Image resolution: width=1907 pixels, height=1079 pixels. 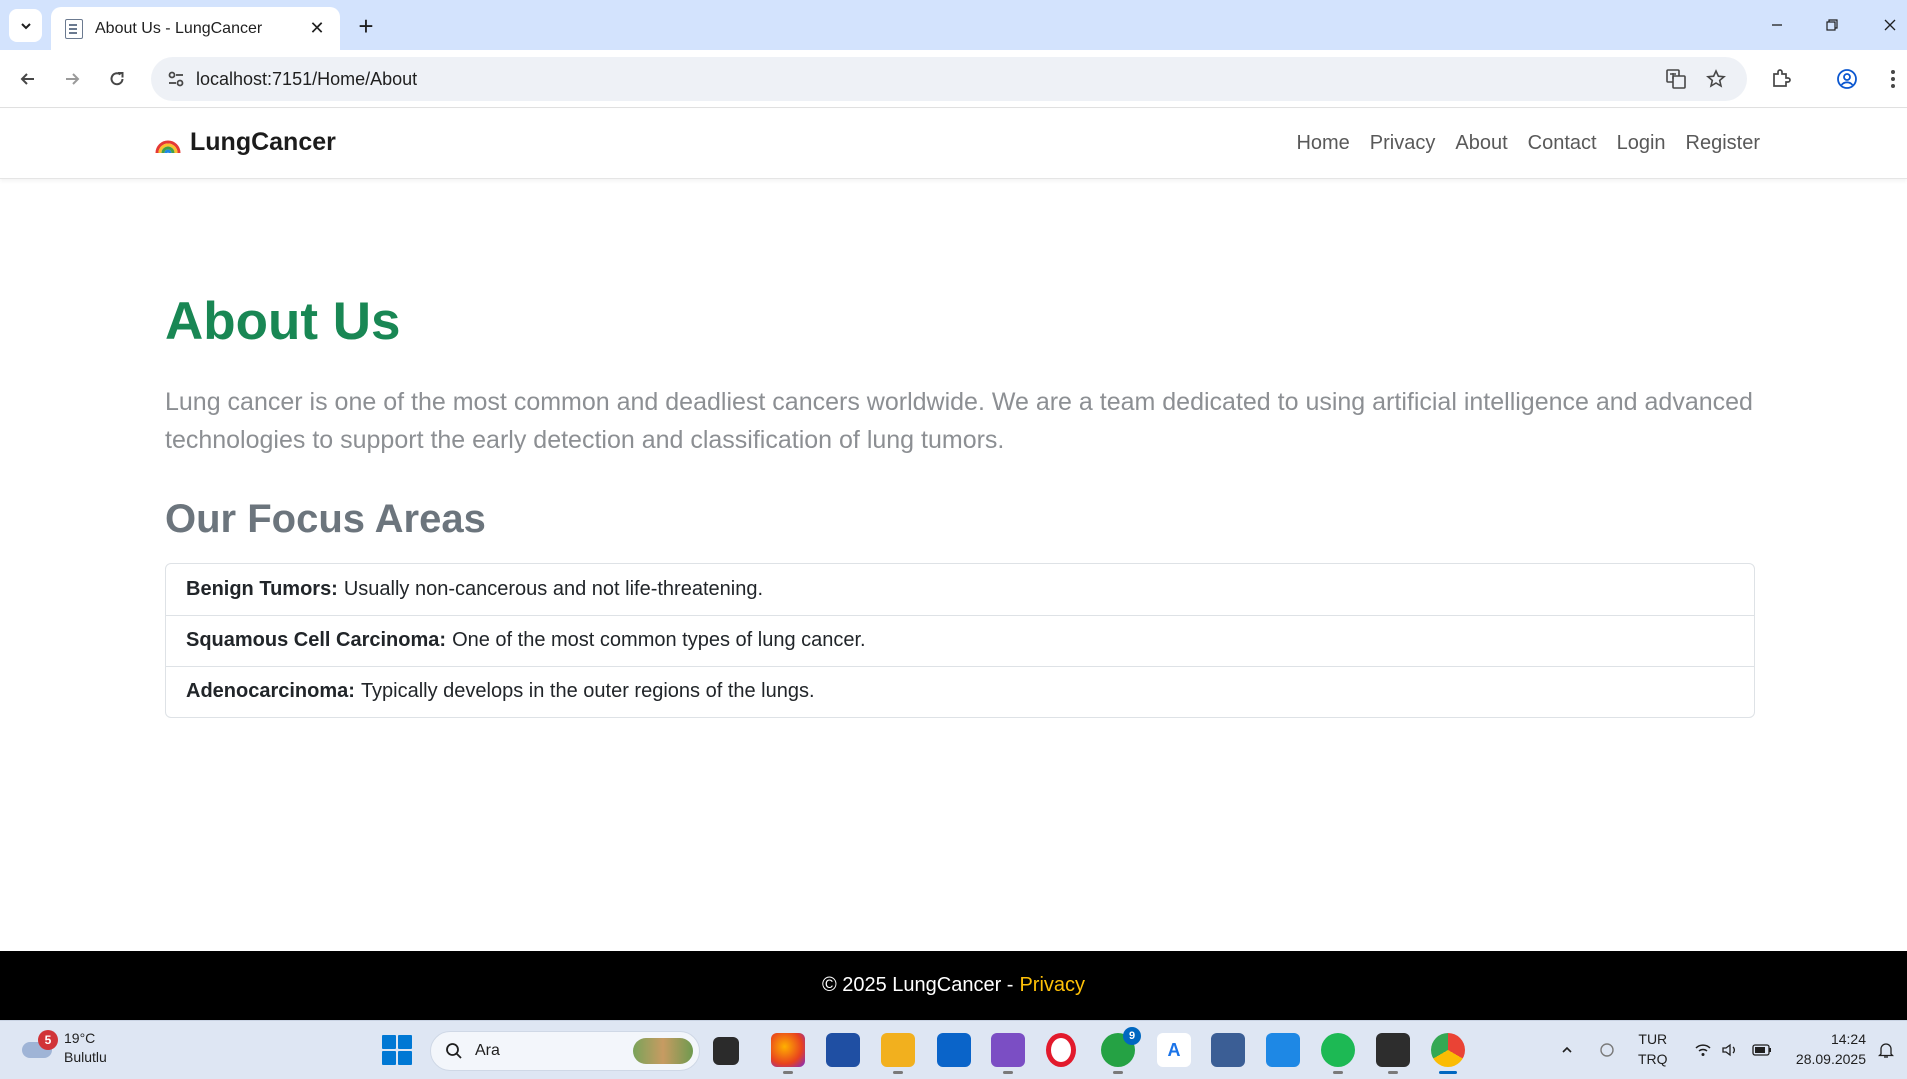 I want to click on chrome-icon, so click(x=1448, y=1053).